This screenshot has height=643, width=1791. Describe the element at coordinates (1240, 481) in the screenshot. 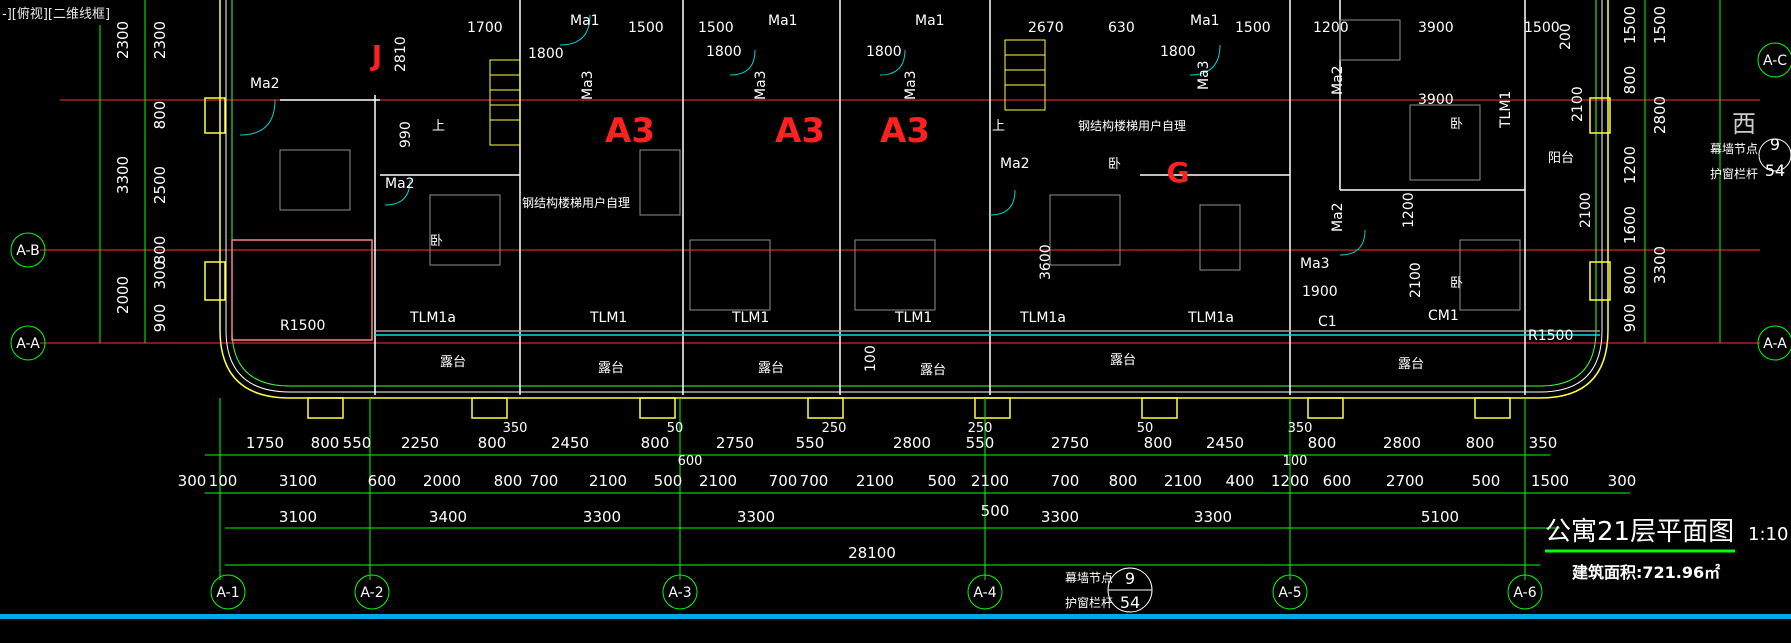

I see `dimension-text: 400` at that location.